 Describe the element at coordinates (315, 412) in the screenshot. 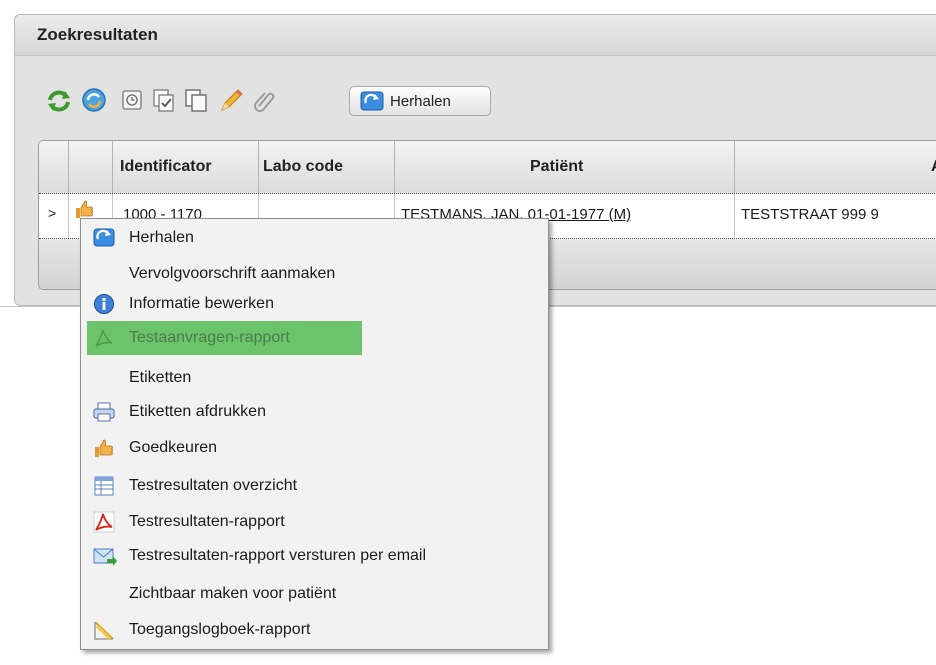

I see `menu-item-etiketten-afdrukken: Etiketten afdrukken` at that location.